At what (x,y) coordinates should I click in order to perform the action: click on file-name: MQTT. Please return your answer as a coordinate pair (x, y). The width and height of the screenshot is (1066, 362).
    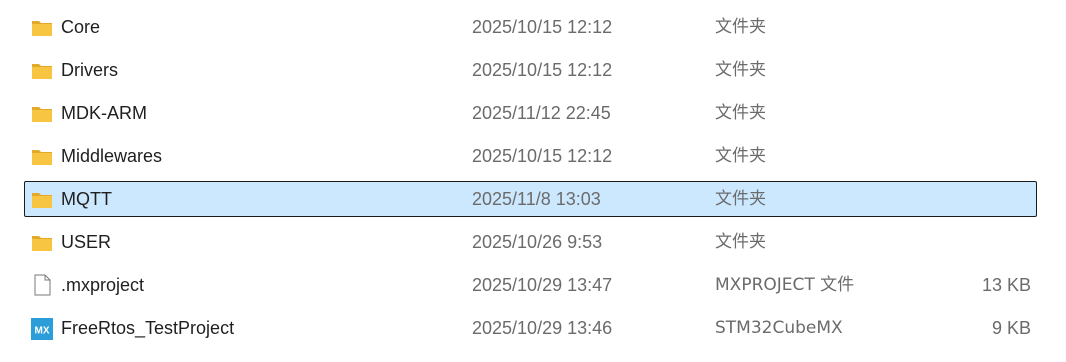
    Looking at the image, I should click on (86, 199).